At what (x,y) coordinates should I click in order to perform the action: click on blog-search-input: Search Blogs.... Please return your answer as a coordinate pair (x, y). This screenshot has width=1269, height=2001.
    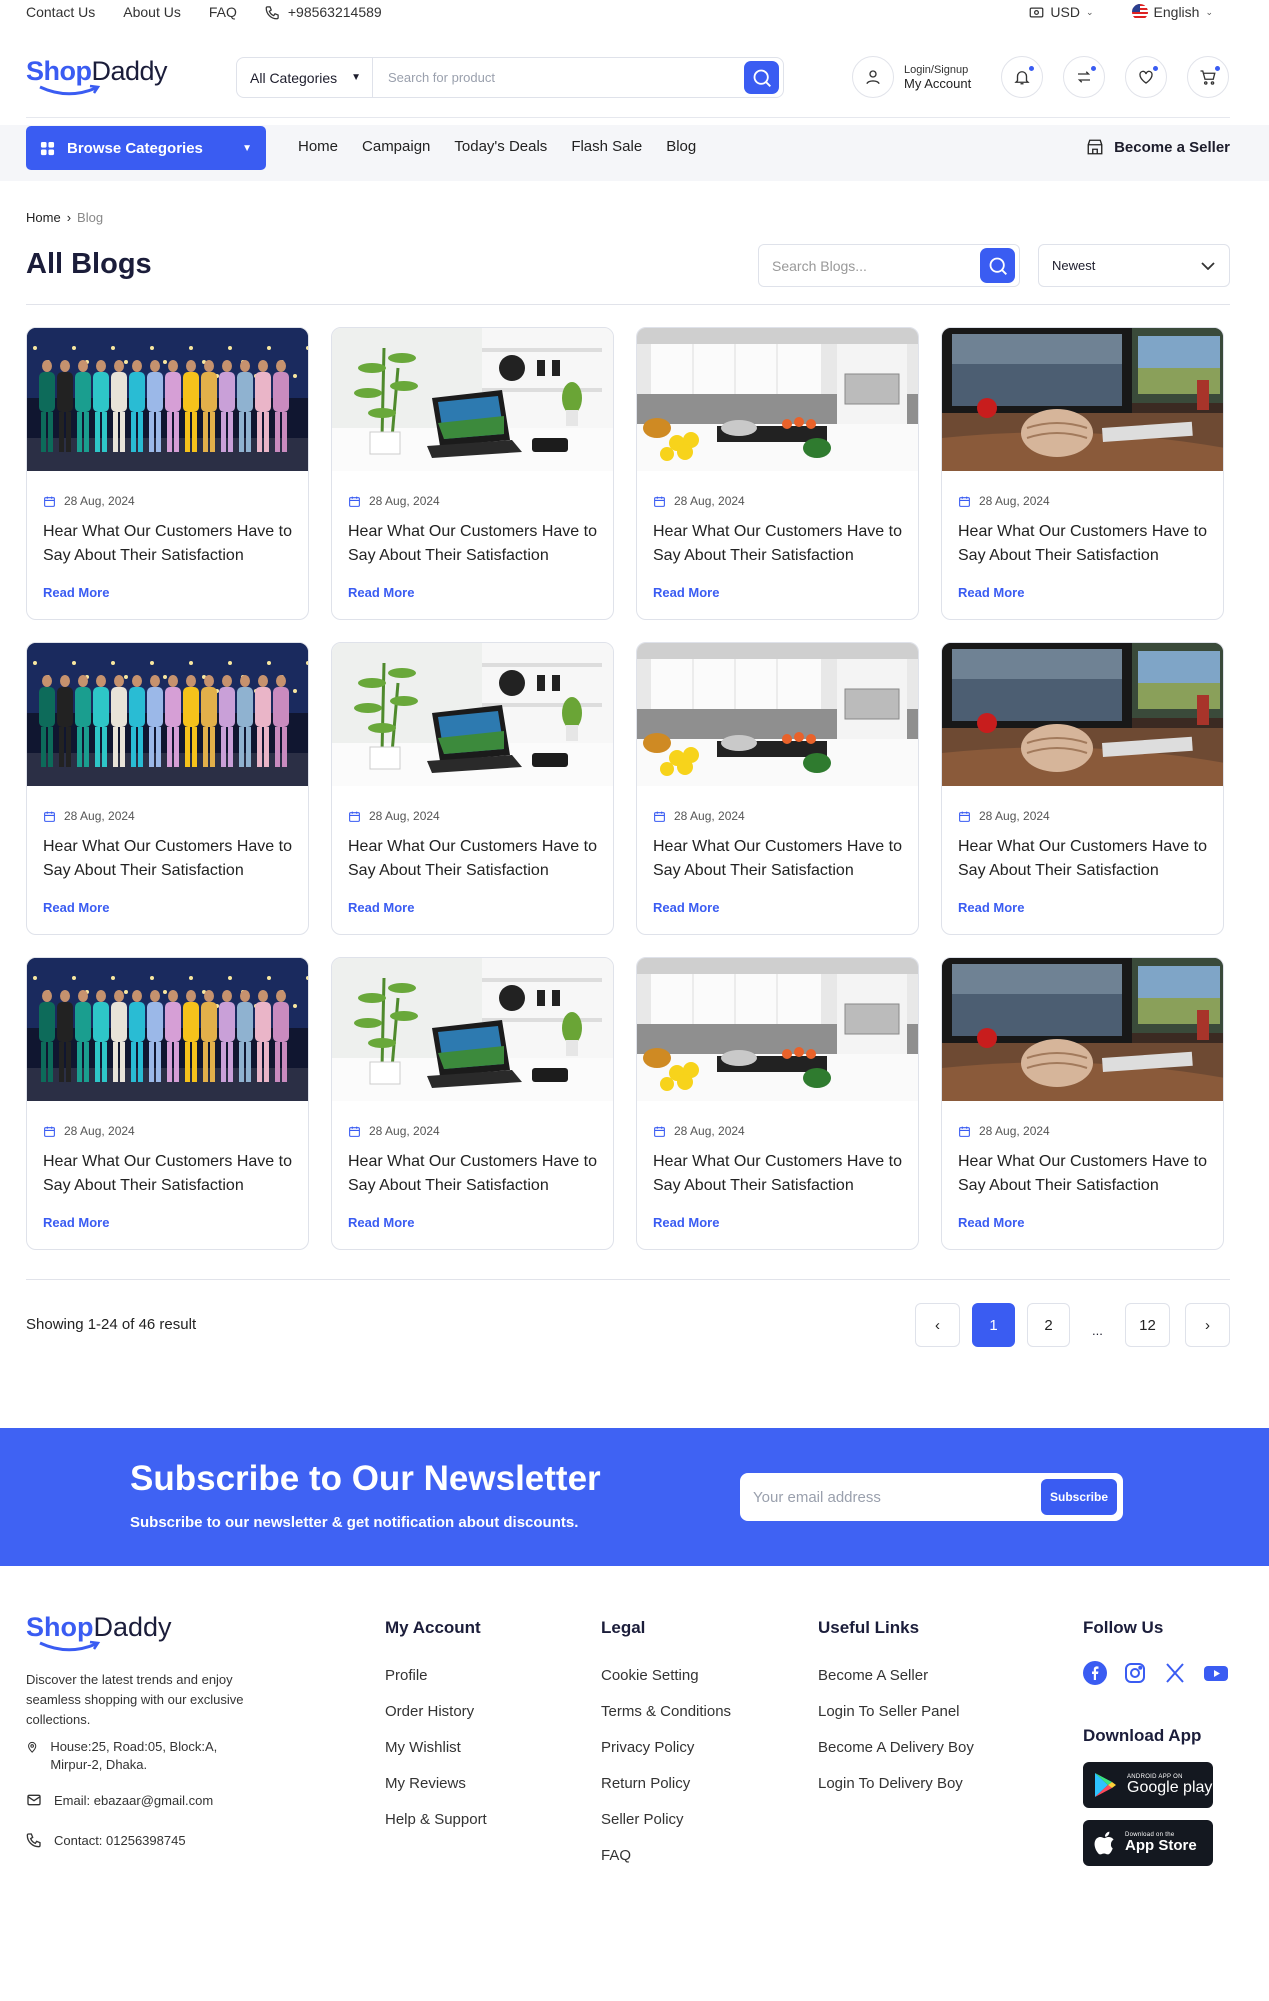
    Looking at the image, I should click on (869, 266).